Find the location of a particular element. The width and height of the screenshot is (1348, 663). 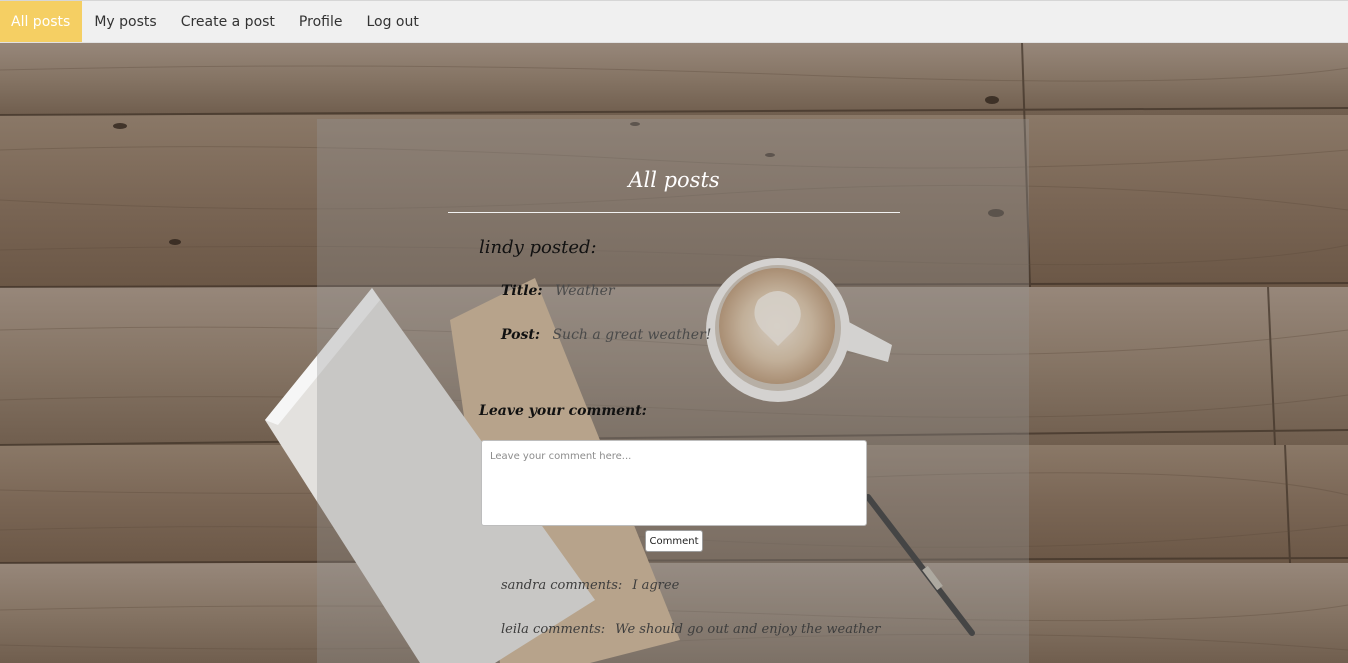

comment-author: leila comments: is located at coordinates (553, 629).